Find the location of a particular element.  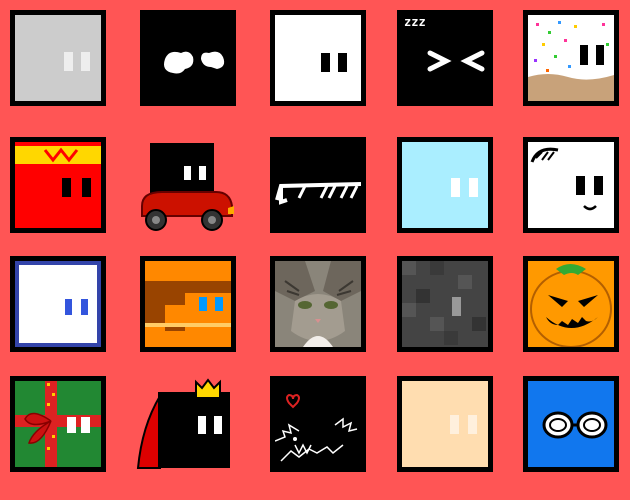

character-peach-cube is located at coordinates (445, 424).